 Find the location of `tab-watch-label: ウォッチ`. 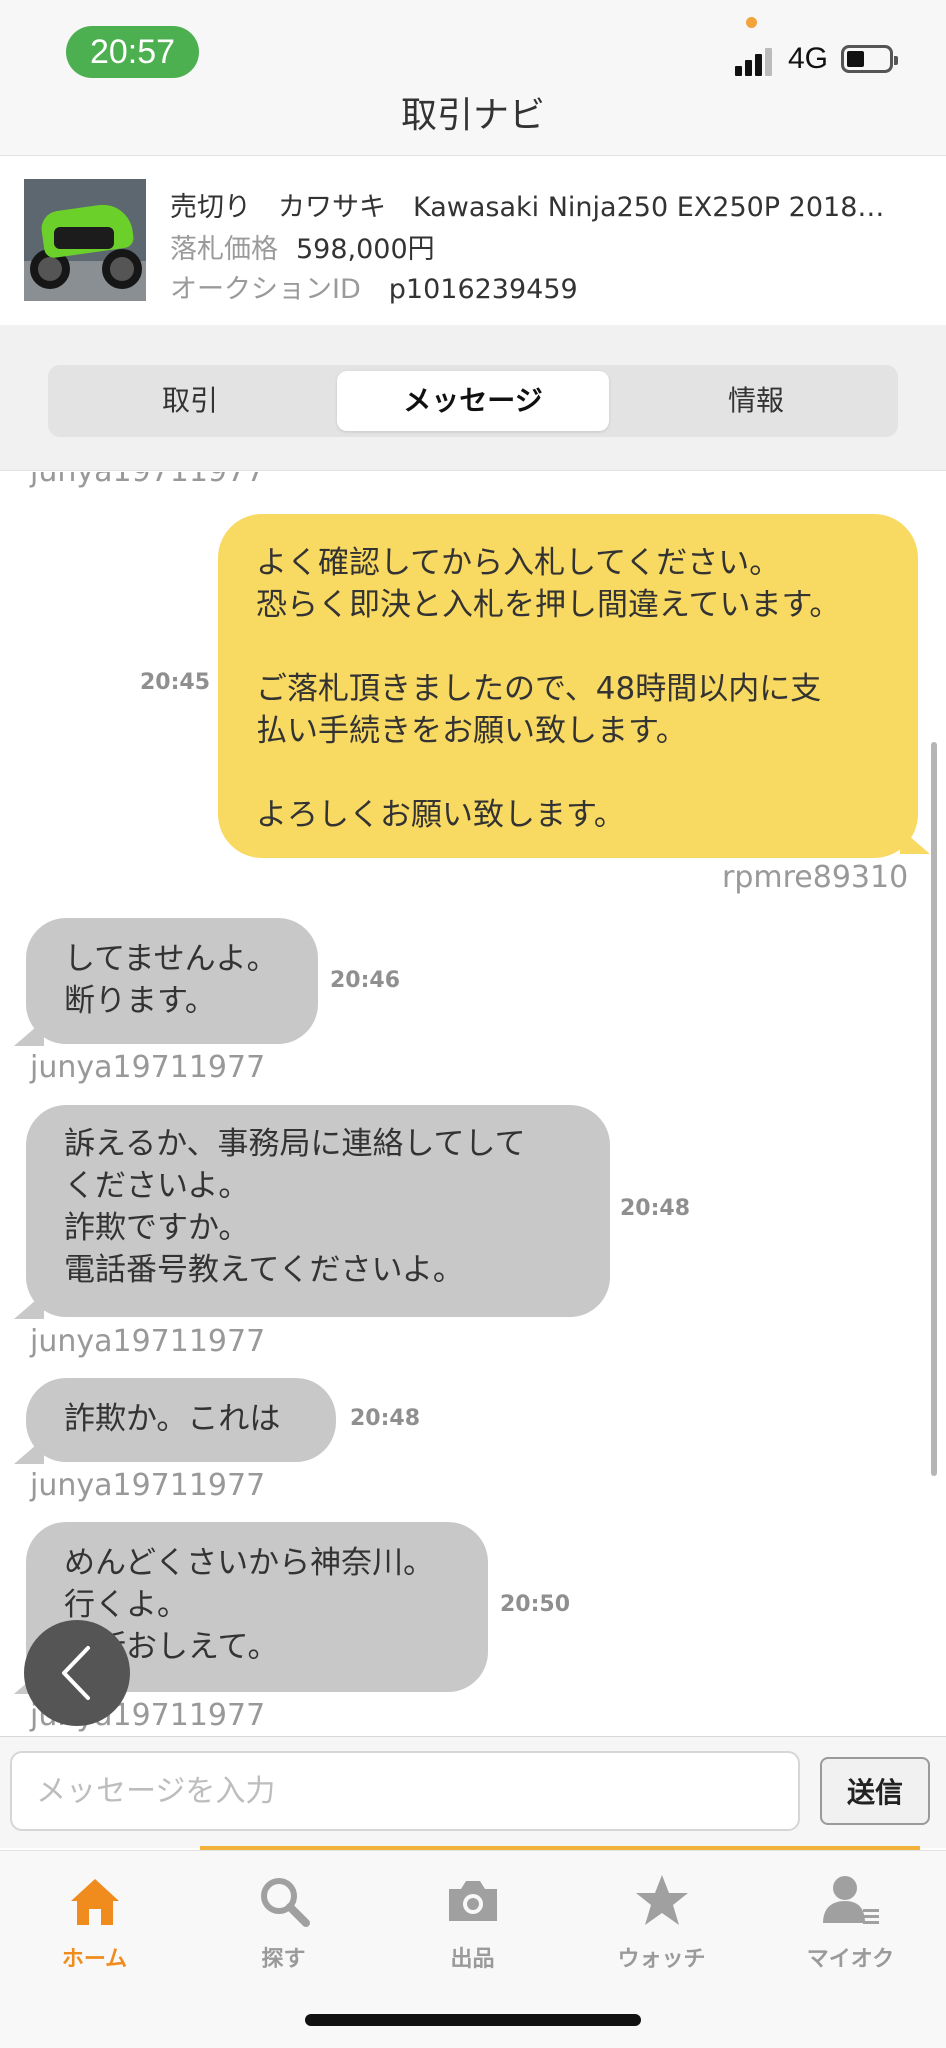

tab-watch-label: ウォッチ is located at coordinates (661, 1959).